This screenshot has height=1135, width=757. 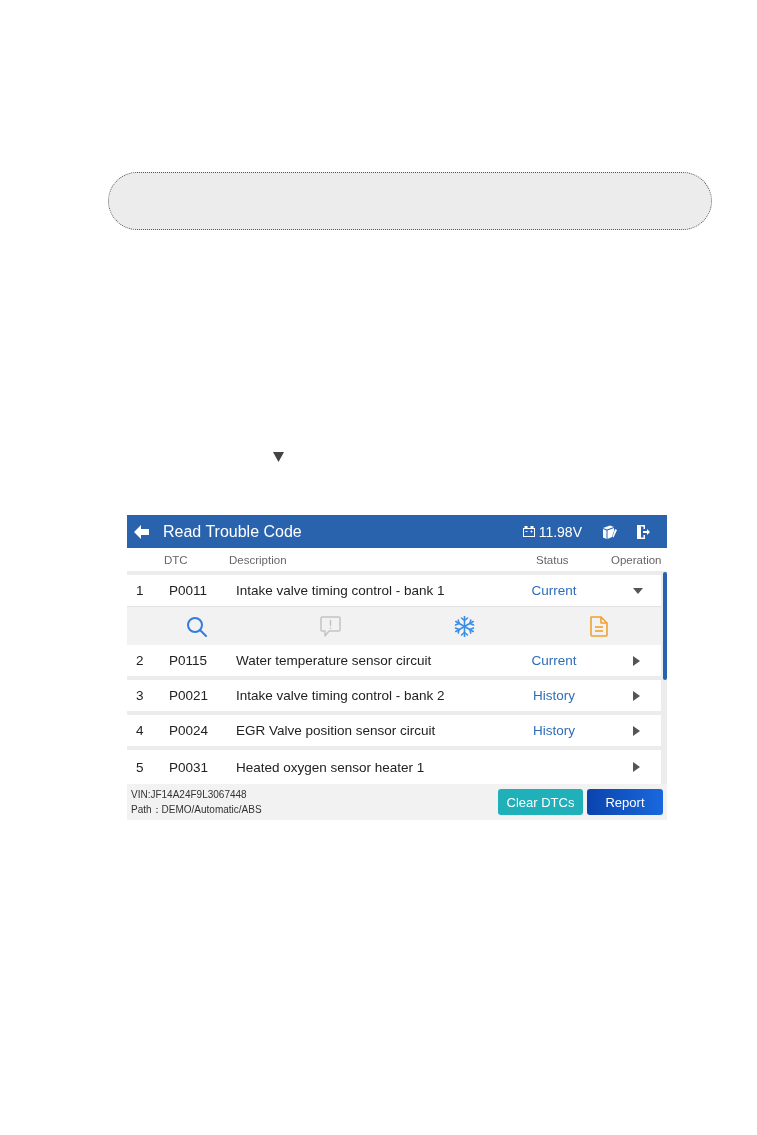 What do you see at coordinates (140, 660) in the screenshot?
I see `row-number: 2` at bounding box center [140, 660].